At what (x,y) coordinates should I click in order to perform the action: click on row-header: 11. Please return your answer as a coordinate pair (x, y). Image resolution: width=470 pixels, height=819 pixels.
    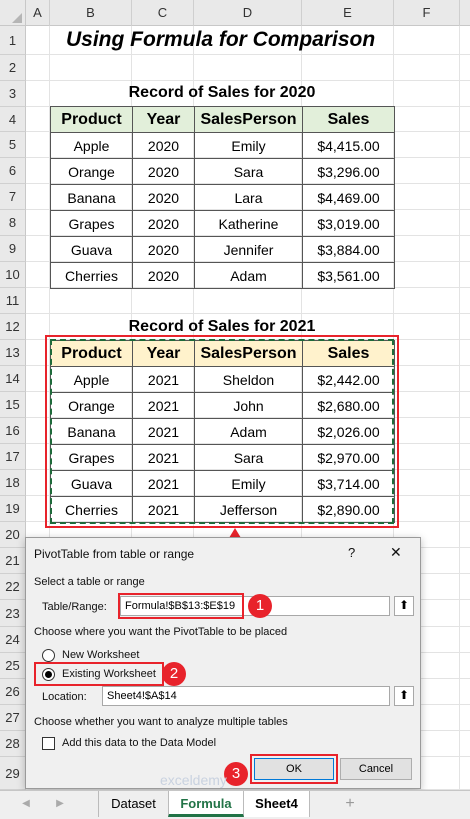
    Looking at the image, I should click on (13, 301).